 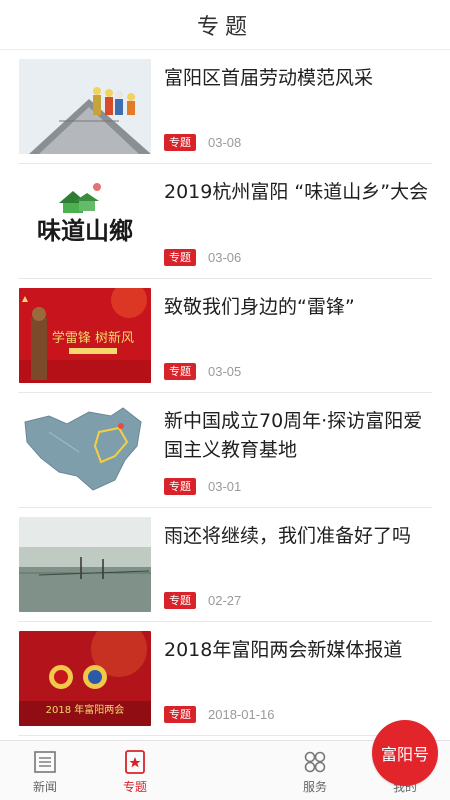 What do you see at coordinates (225, 679) in the screenshot?
I see `list-item: 2018 年富阳两会 2018年富阳两会新媒体报道 专题 2018-01-16` at bounding box center [225, 679].